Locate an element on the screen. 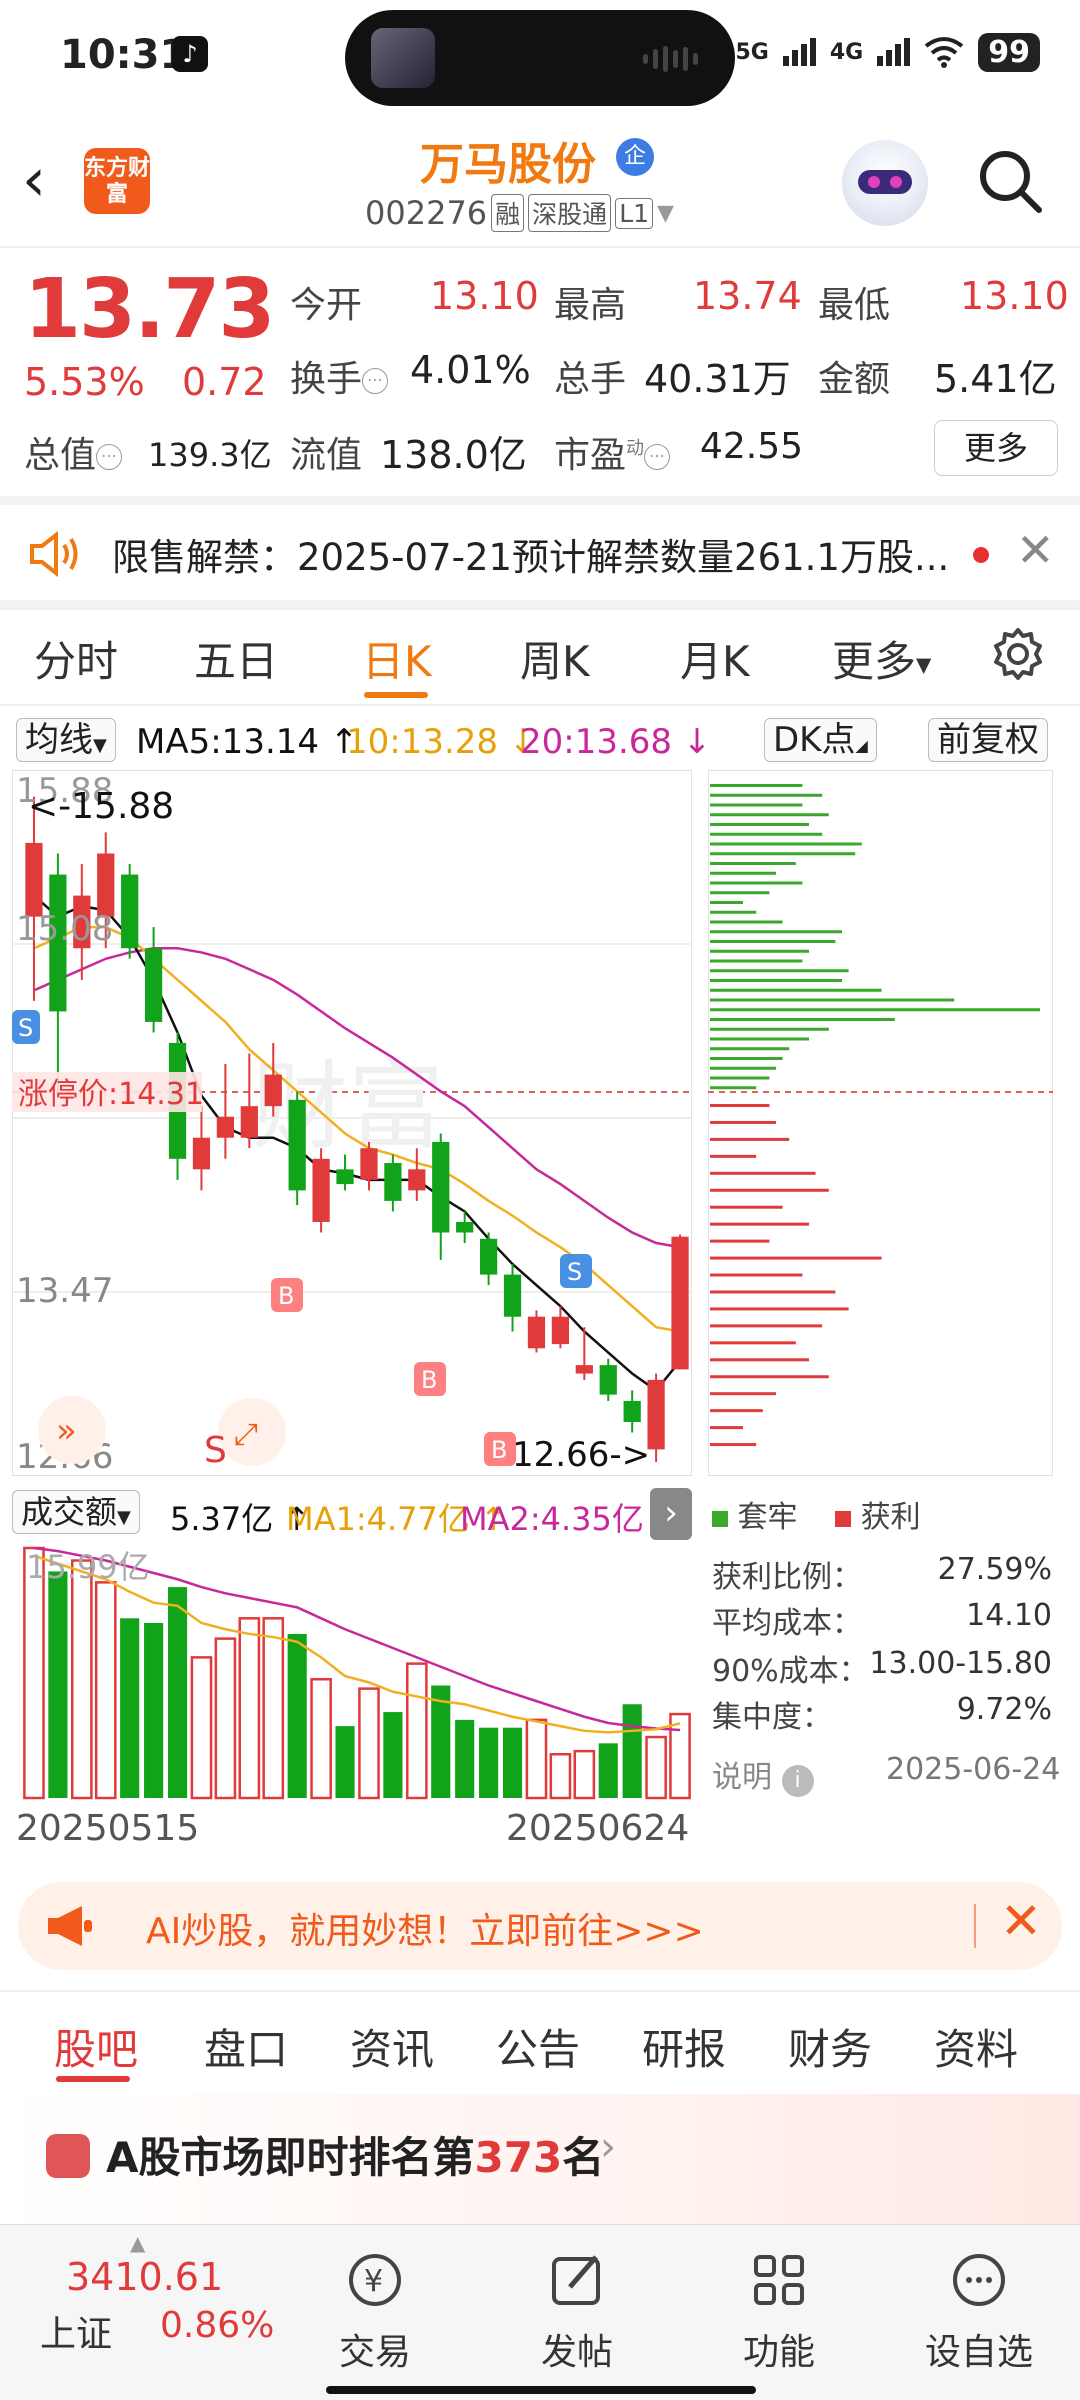  tab-news: 资讯 is located at coordinates (392, 2046).